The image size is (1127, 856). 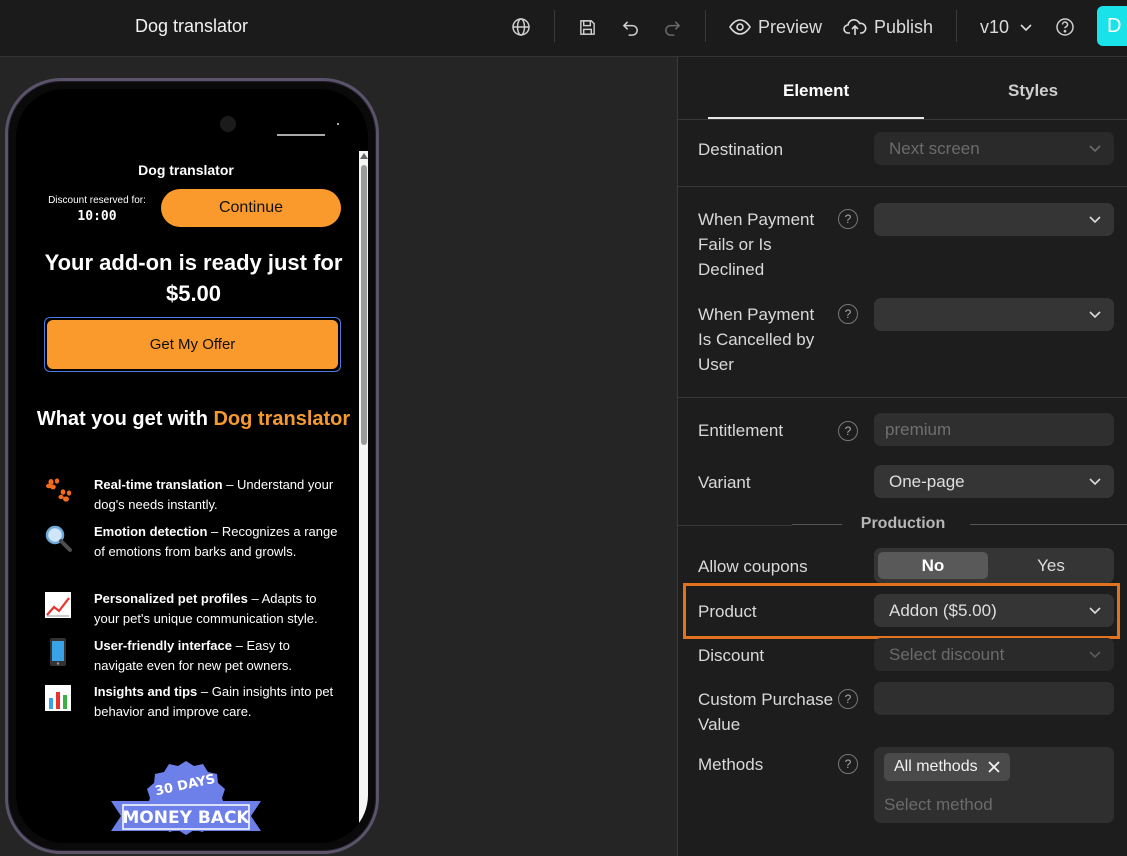 What do you see at coordinates (994, 219) in the screenshot?
I see `payment-fails-select` at bounding box center [994, 219].